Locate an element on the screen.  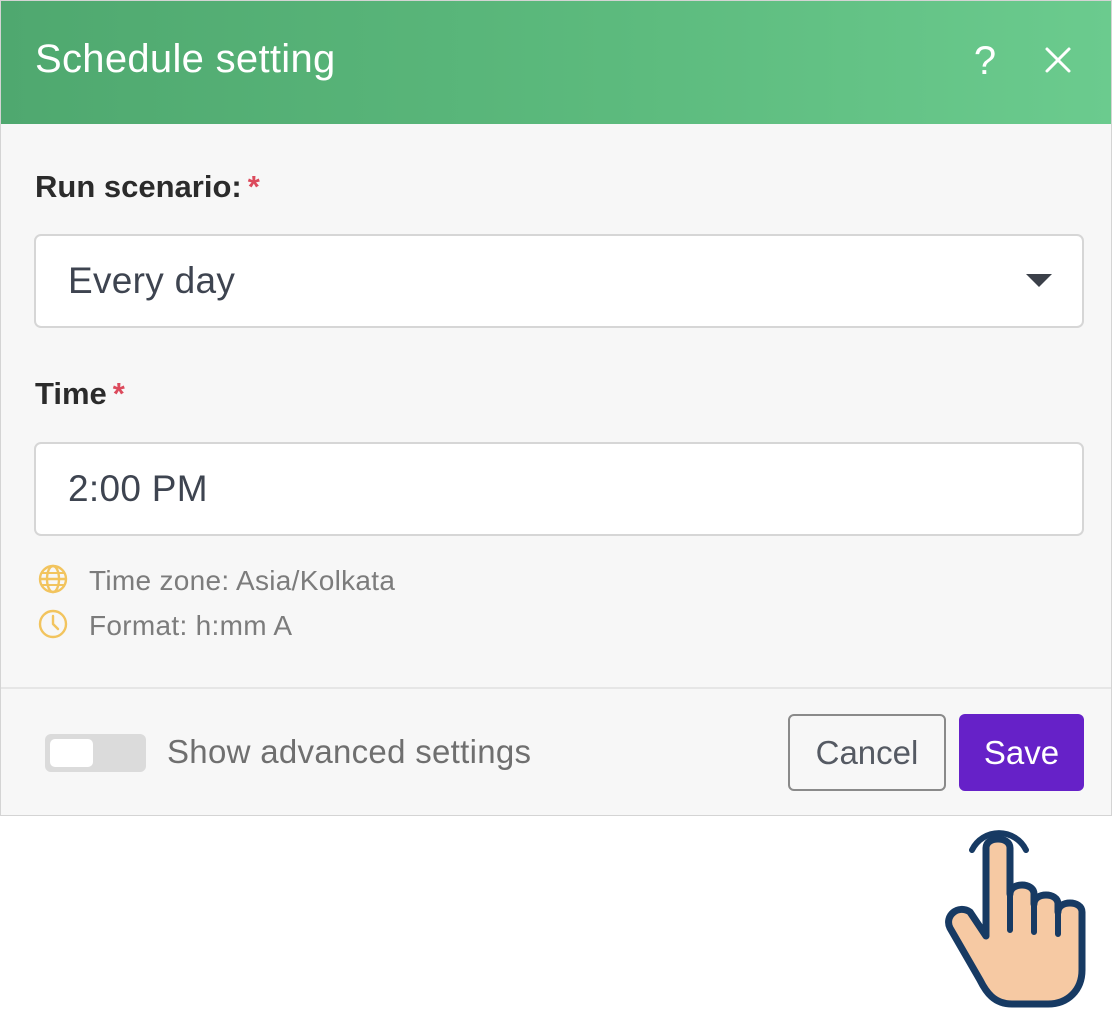
time-input: 2:00 PM is located at coordinates (559, 489).